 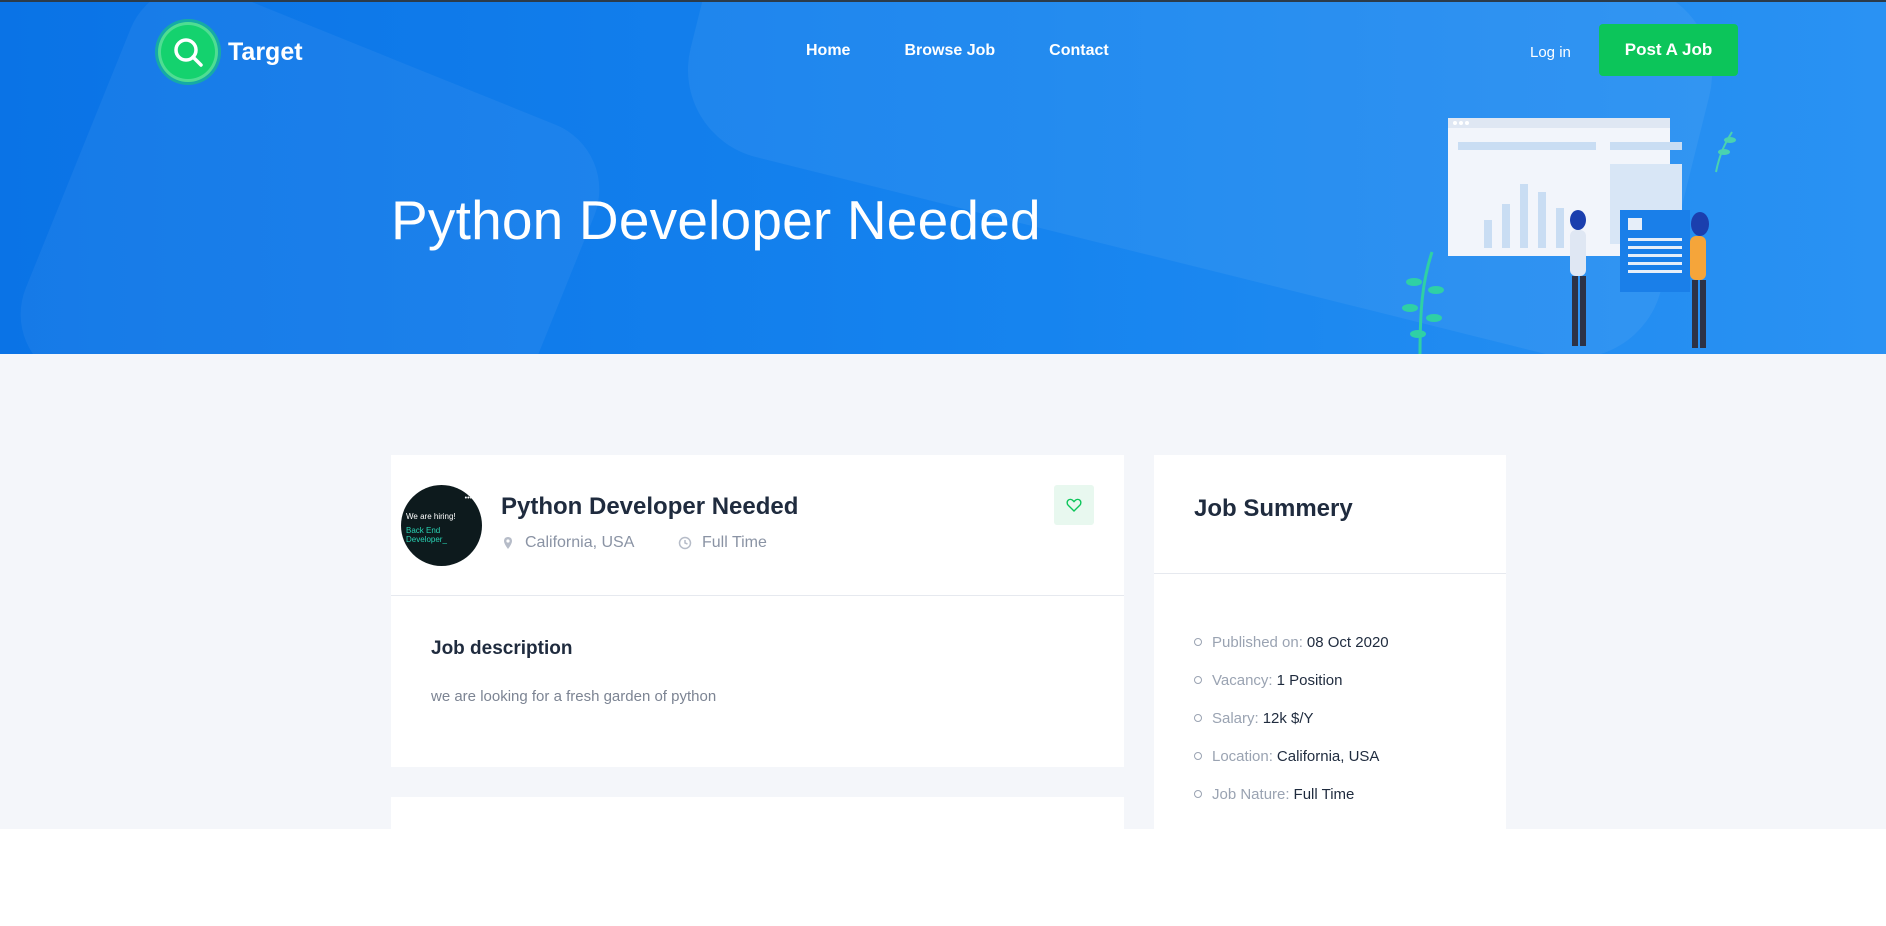 I want to click on summary-location: Location: California, USA, so click(x=1291, y=756).